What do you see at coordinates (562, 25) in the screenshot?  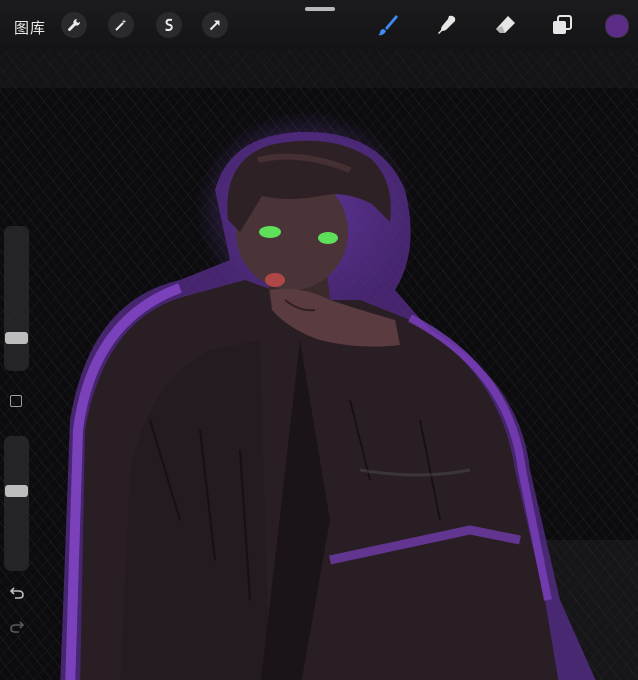 I see `layers-icon` at bounding box center [562, 25].